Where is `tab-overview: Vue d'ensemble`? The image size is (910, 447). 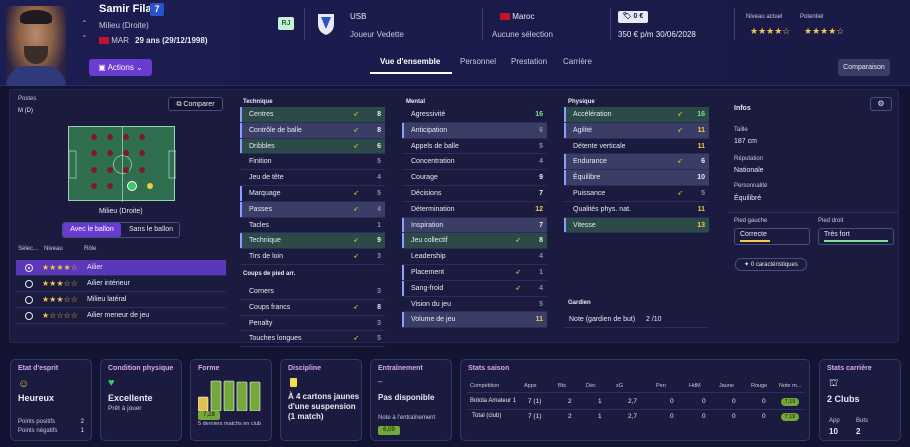
tab-overview: Vue d'ensemble is located at coordinates (410, 61).